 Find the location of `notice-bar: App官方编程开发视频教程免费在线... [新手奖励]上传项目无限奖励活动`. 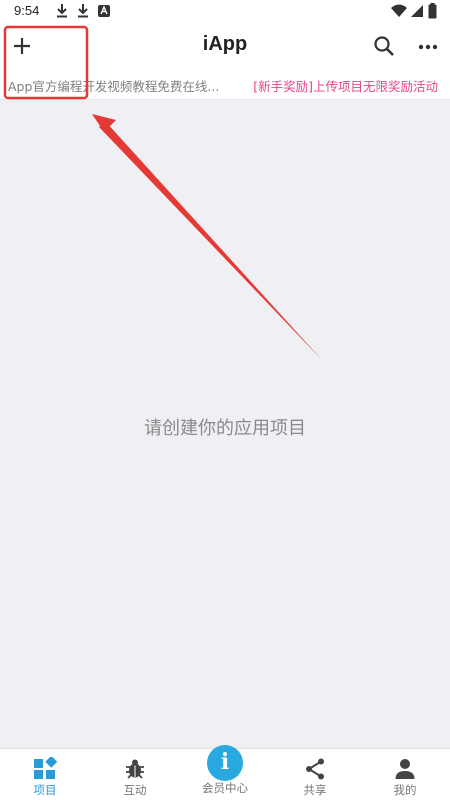

notice-bar: App官方编程开发视频教程免费在线... [新手奖励]上传项目无限奖励活动 is located at coordinates (225, 84).